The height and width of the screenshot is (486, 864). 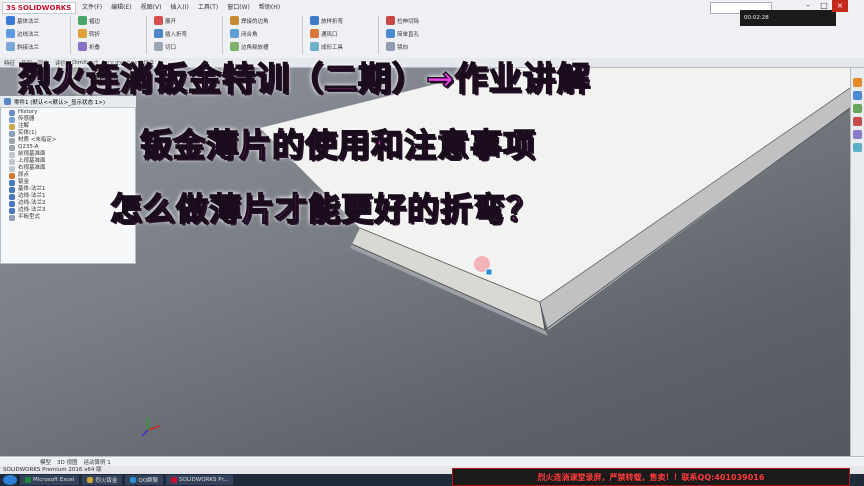 I want to click on view-palette-icon, so click(x=857, y=121).